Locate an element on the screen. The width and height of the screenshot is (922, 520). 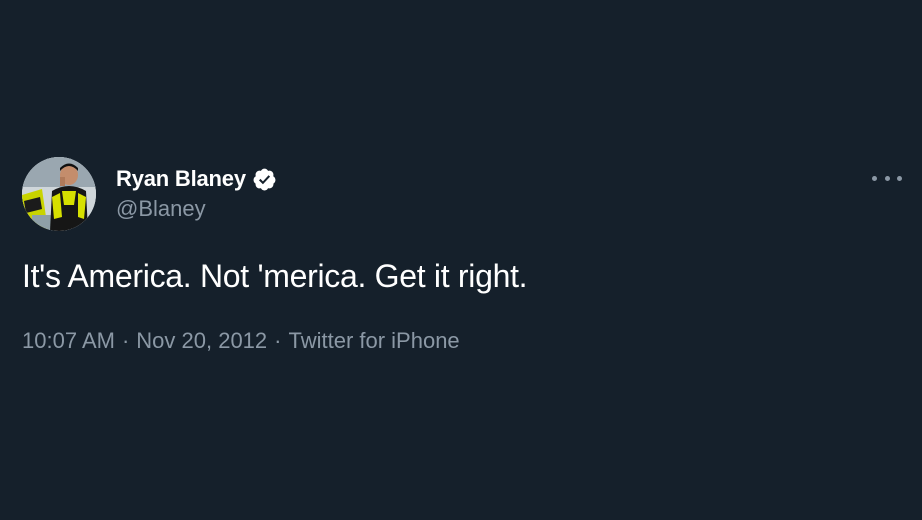
tweet-time: 10:07 AM is located at coordinates (68, 340).